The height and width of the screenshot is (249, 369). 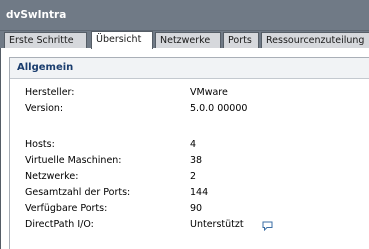 I want to click on row-value: 5.0.0 00000, so click(x=219, y=108).